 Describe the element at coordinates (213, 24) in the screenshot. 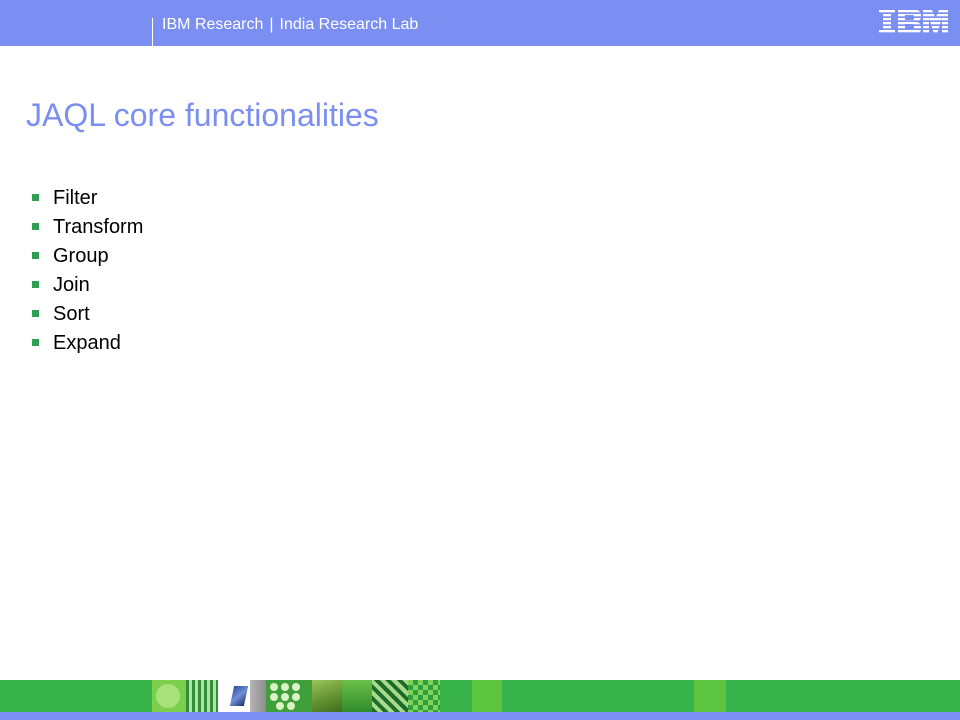

I see `header-org: IBM Research` at that location.